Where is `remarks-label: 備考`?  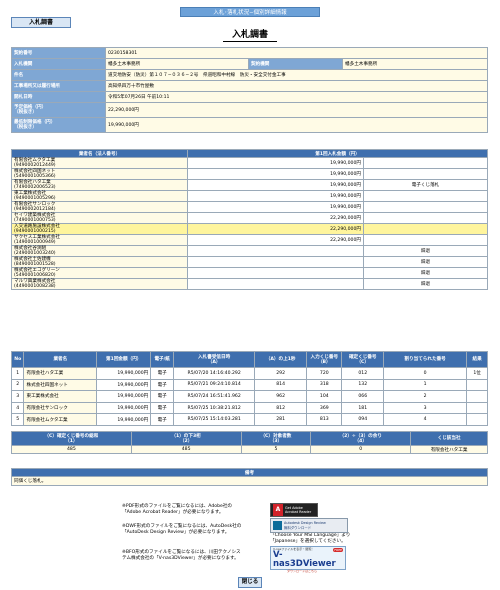 remarks-label: 備考 is located at coordinates (249, 472).